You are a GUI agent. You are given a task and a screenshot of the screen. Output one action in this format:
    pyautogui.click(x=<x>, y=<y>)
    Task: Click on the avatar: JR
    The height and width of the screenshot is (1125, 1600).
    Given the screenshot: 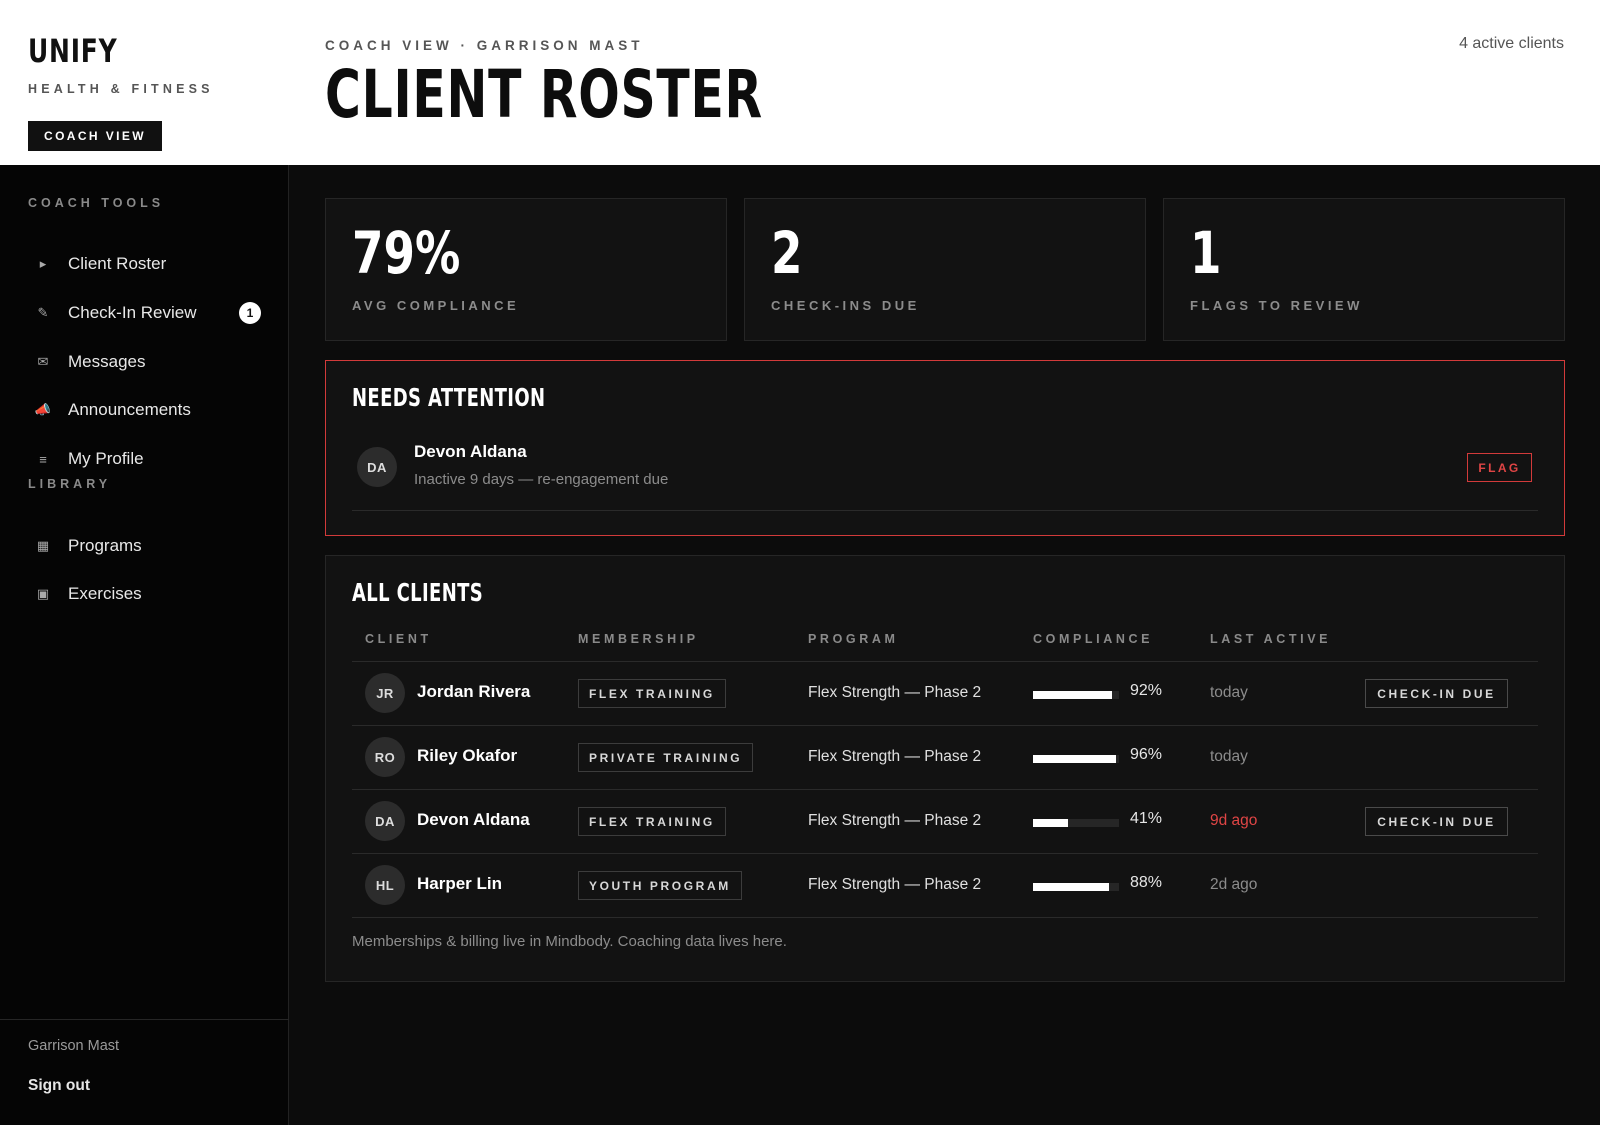 What is the action you would take?
    pyautogui.click(x=385, y=693)
    